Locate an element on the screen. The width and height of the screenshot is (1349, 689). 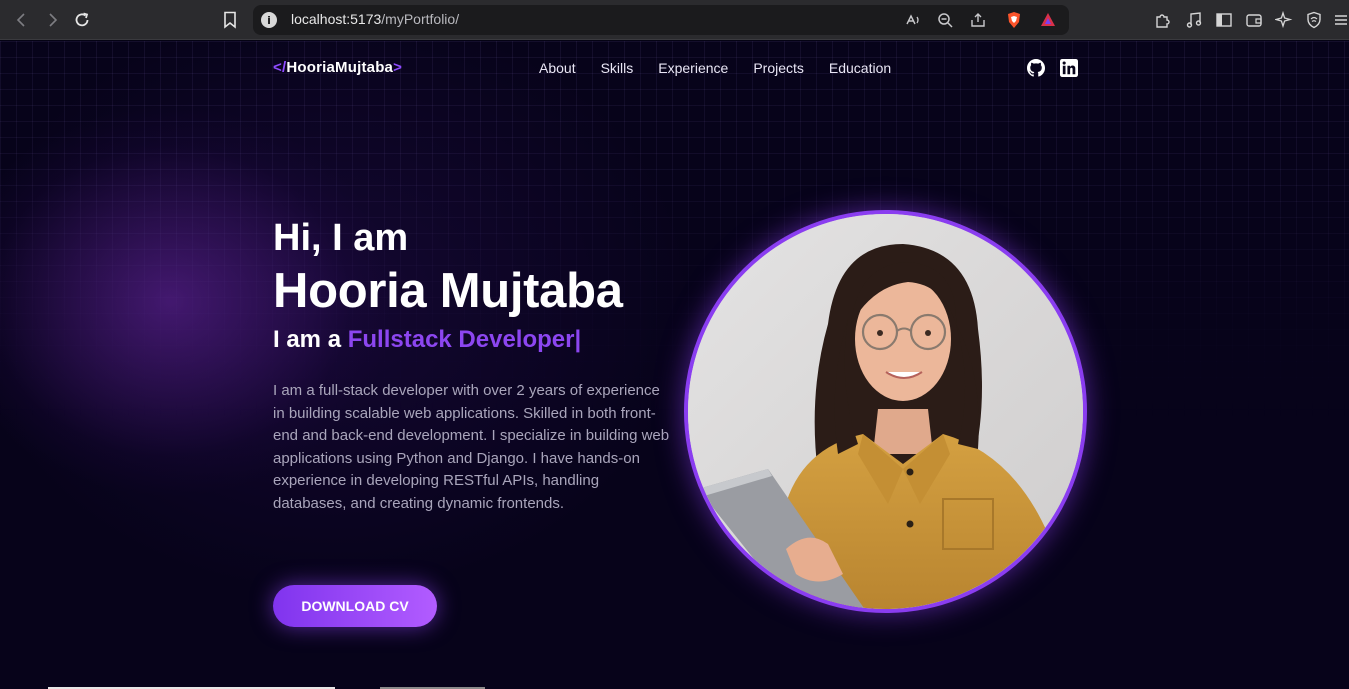
menu-icon is located at coordinates (1340, 20).